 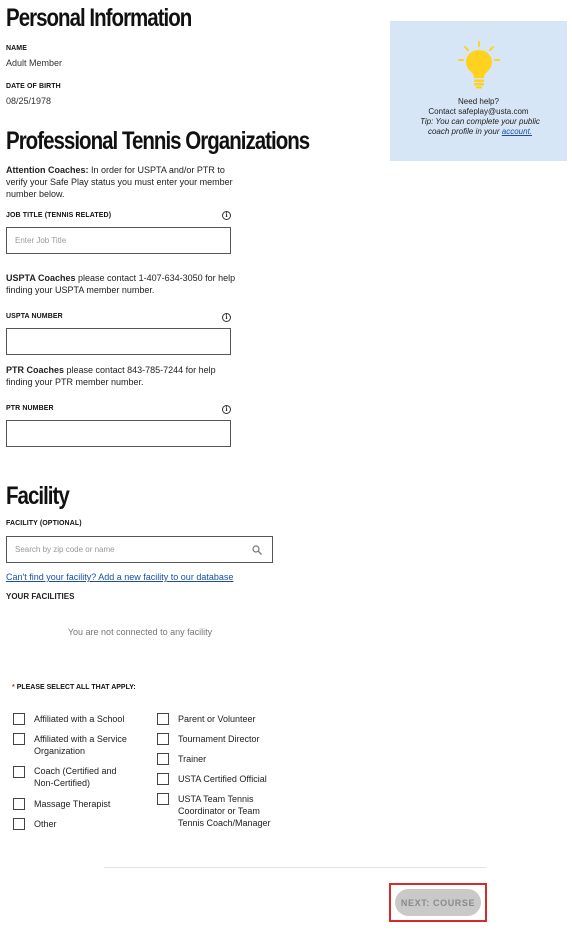 What do you see at coordinates (41, 278) in the screenshot?
I see `uspta-help-bold: USPTA Coaches` at bounding box center [41, 278].